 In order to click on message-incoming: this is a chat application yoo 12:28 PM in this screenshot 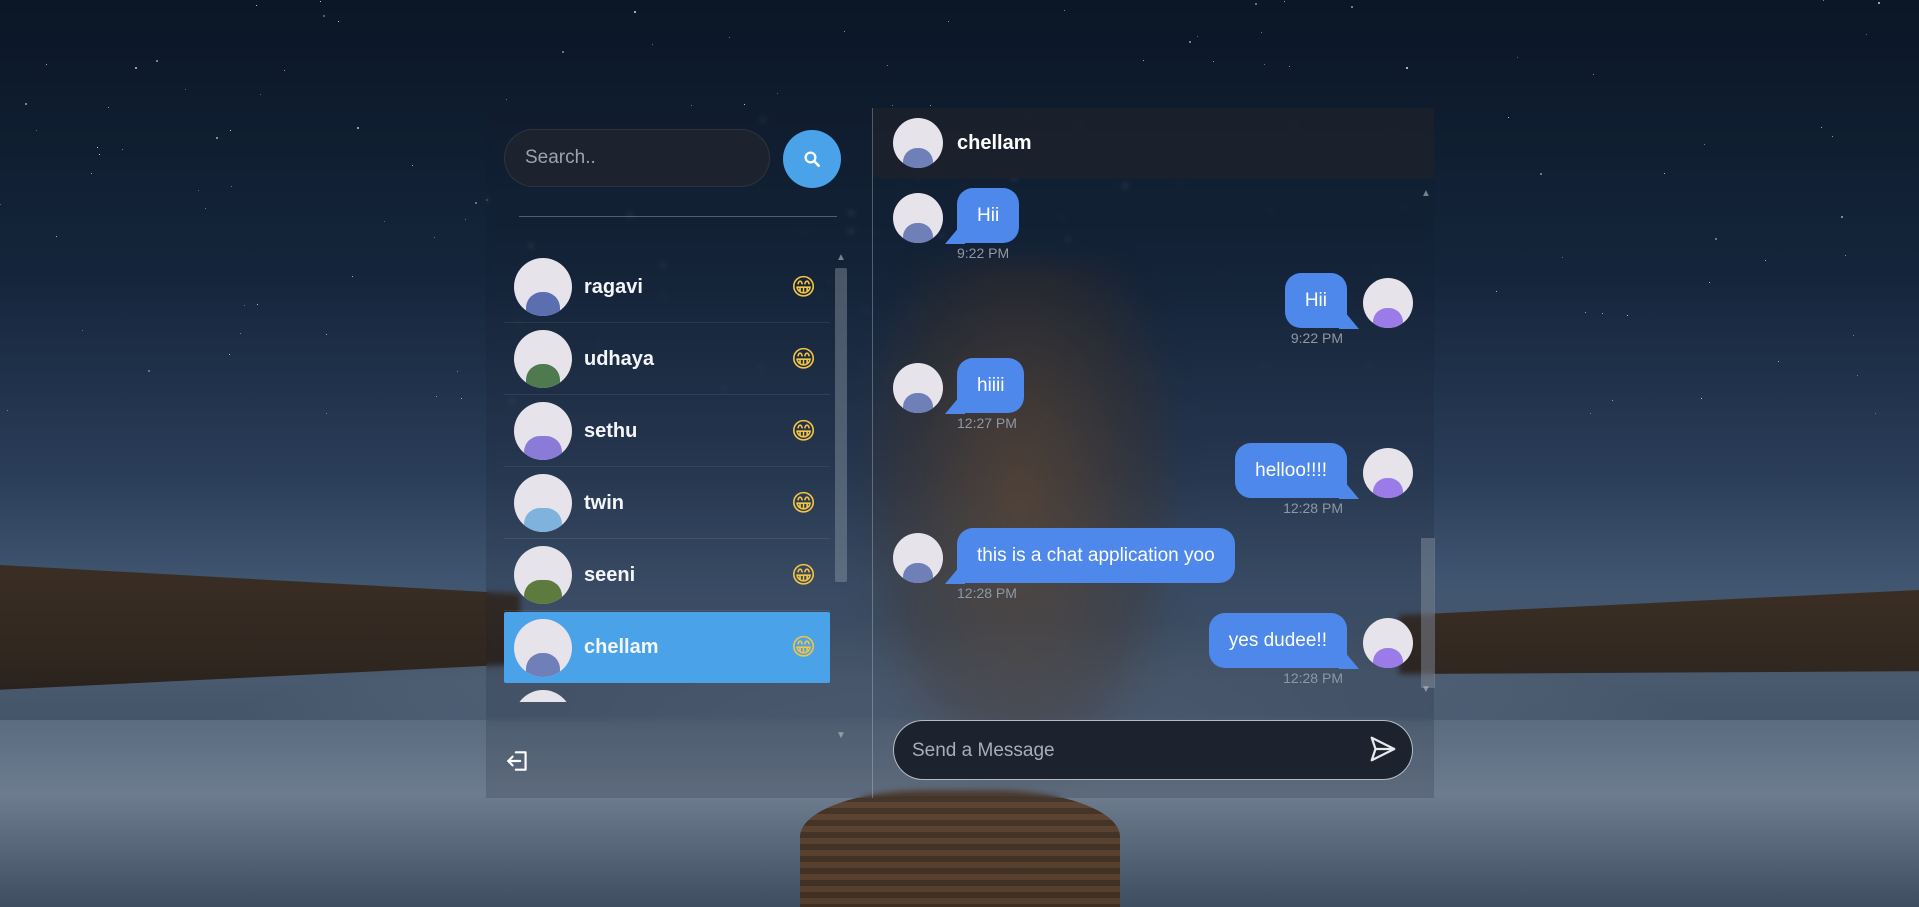, I will do `click(1143, 570)`.